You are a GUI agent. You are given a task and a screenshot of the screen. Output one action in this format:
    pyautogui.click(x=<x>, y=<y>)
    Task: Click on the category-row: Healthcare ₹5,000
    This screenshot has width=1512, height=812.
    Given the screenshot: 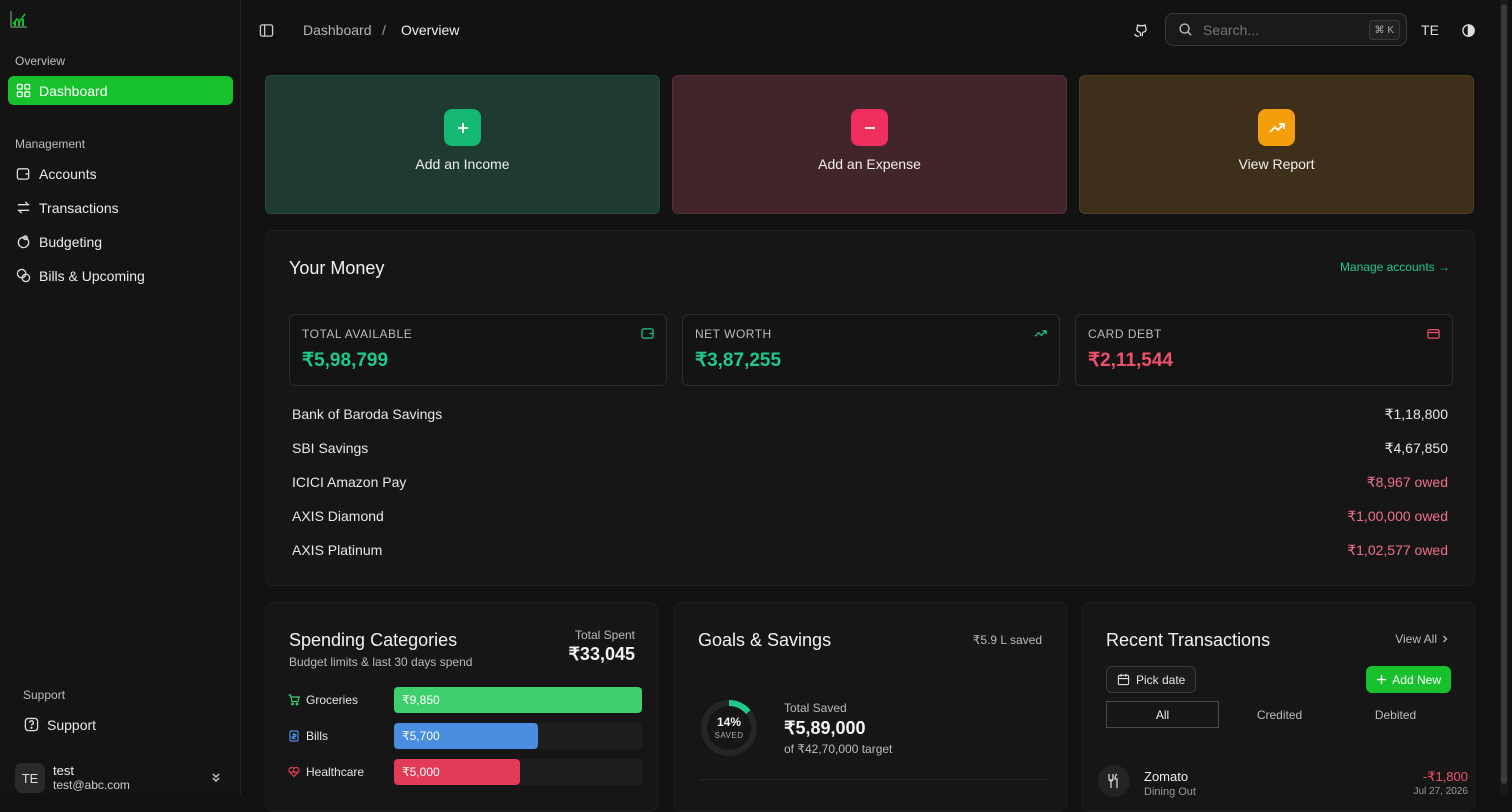 What is the action you would take?
    pyautogui.click(x=465, y=772)
    